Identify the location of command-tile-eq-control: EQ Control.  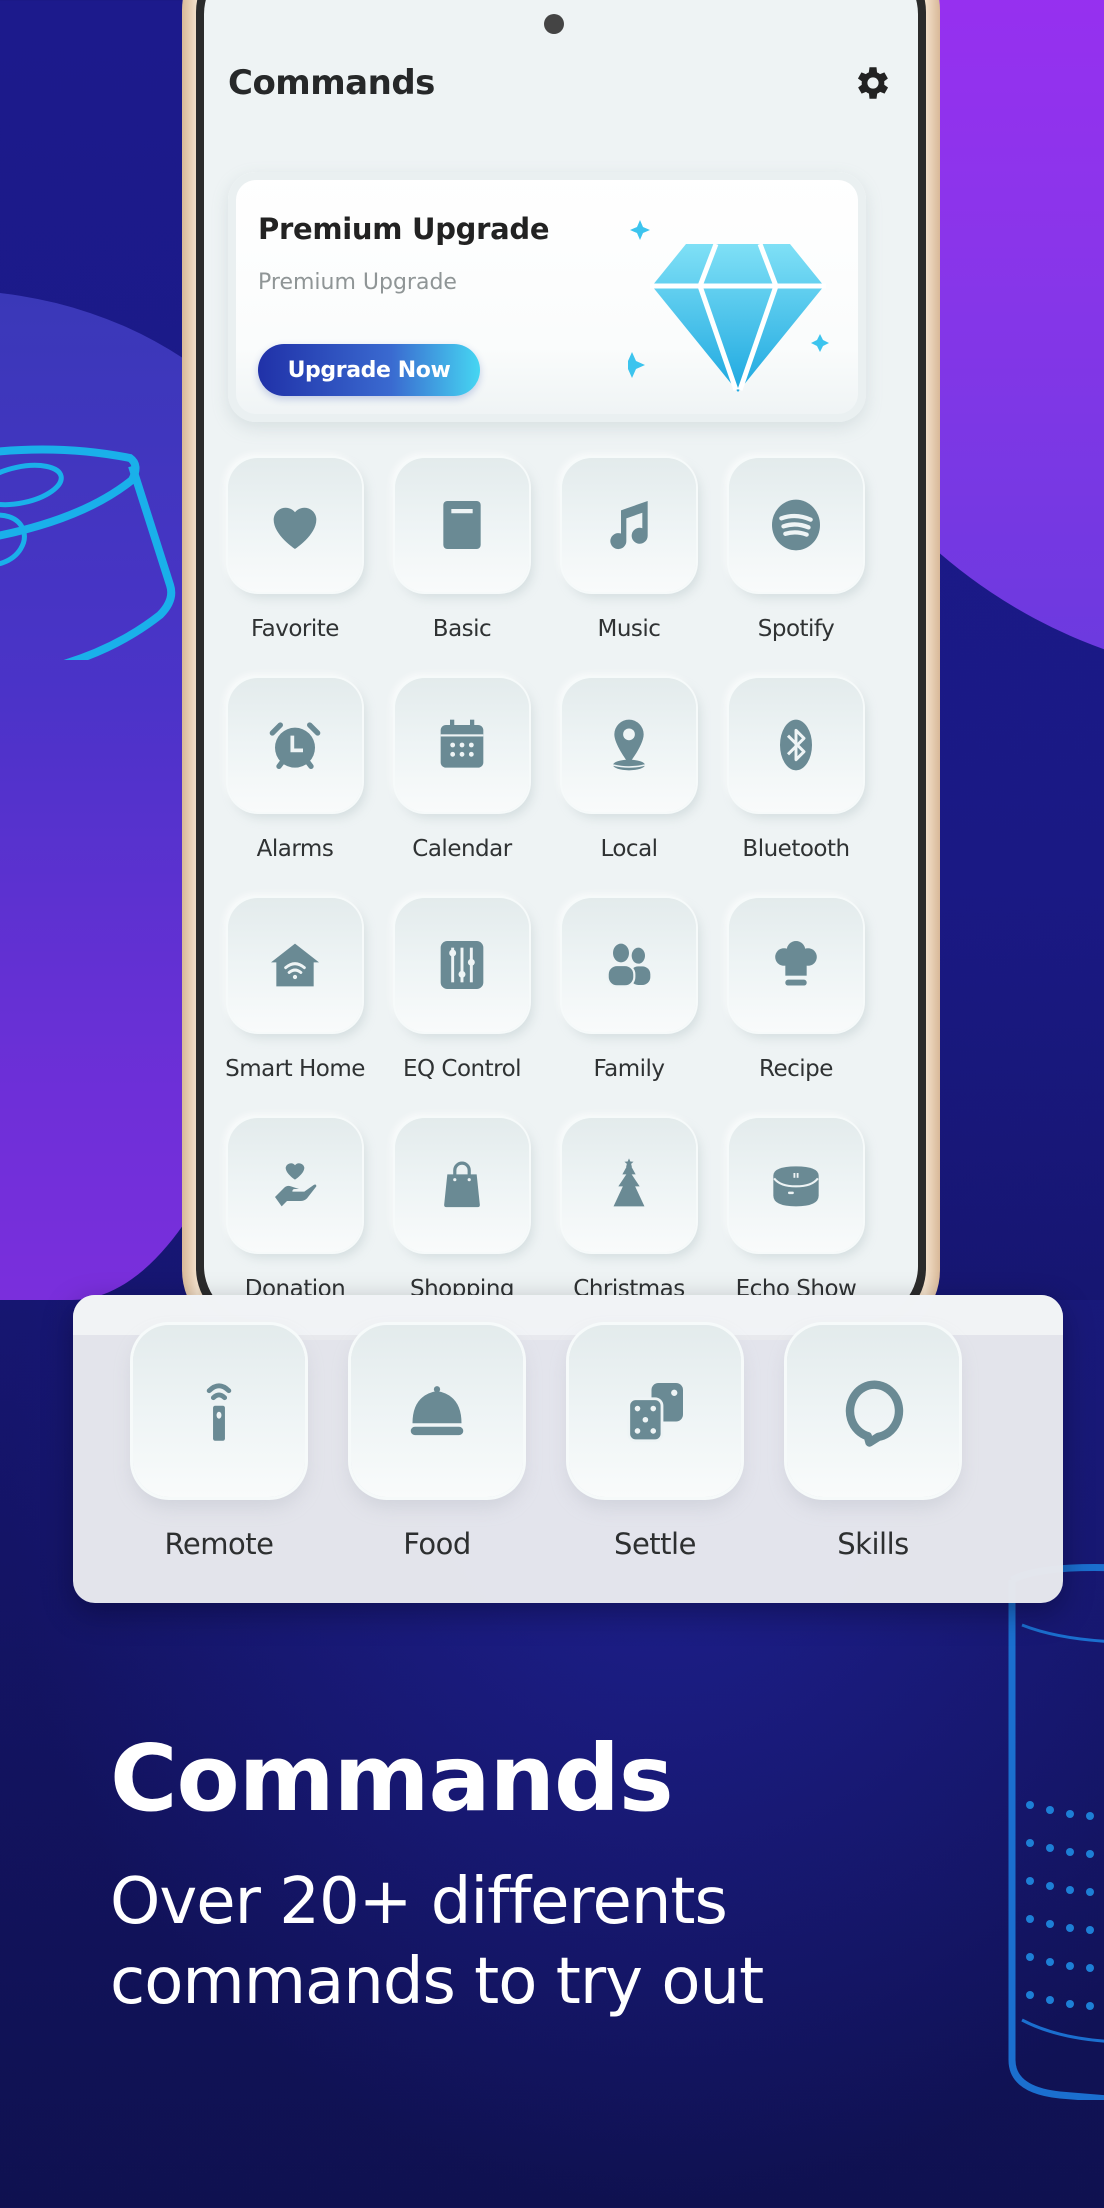
(462, 1008).